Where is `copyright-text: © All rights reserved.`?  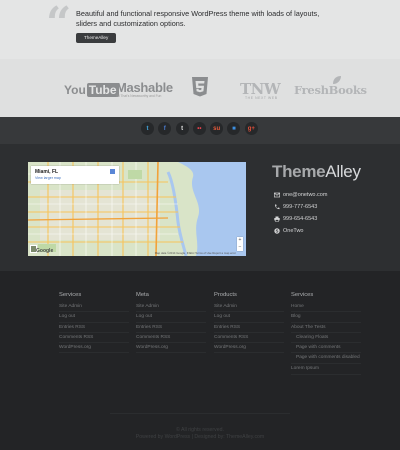 copyright-text: © All rights reserved. is located at coordinates (200, 430).